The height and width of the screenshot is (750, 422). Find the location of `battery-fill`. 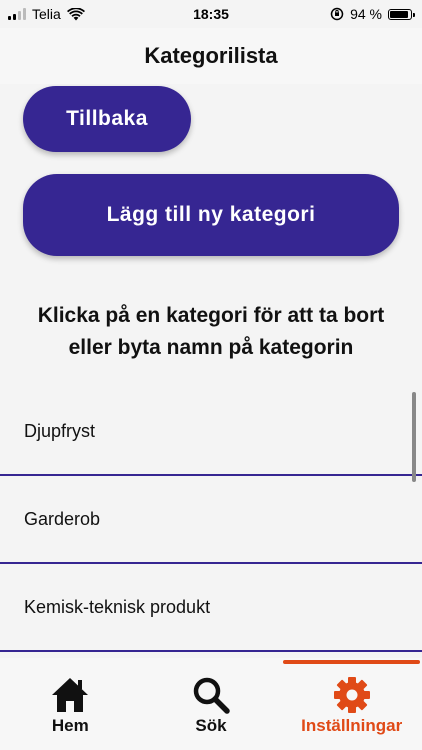

battery-fill is located at coordinates (399, 14).